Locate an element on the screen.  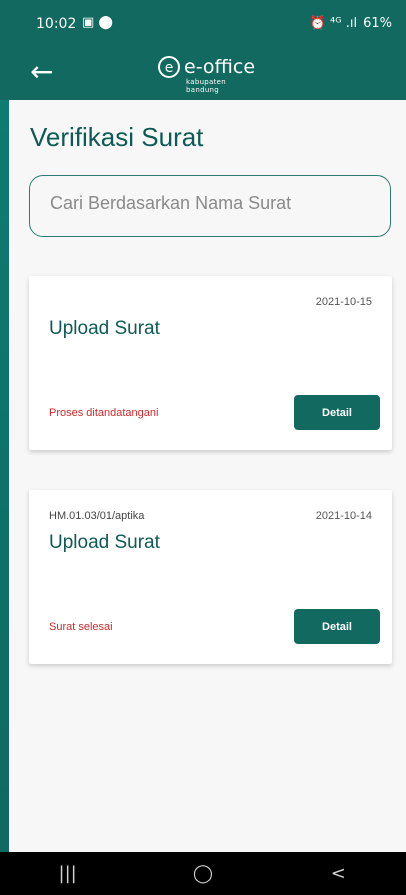
system-nav-bar: ||| ◯ < is located at coordinates (203, 873).